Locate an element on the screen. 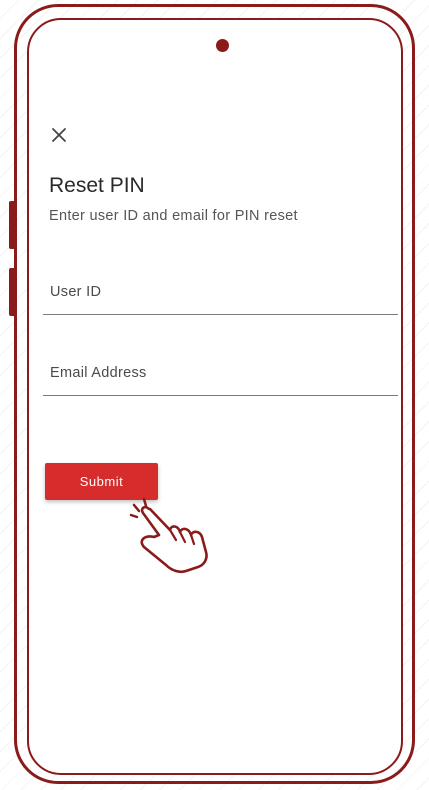 Image resolution: width=429 pixels, height=790 pixels. user-id-field is located at coordinates (215, 292).